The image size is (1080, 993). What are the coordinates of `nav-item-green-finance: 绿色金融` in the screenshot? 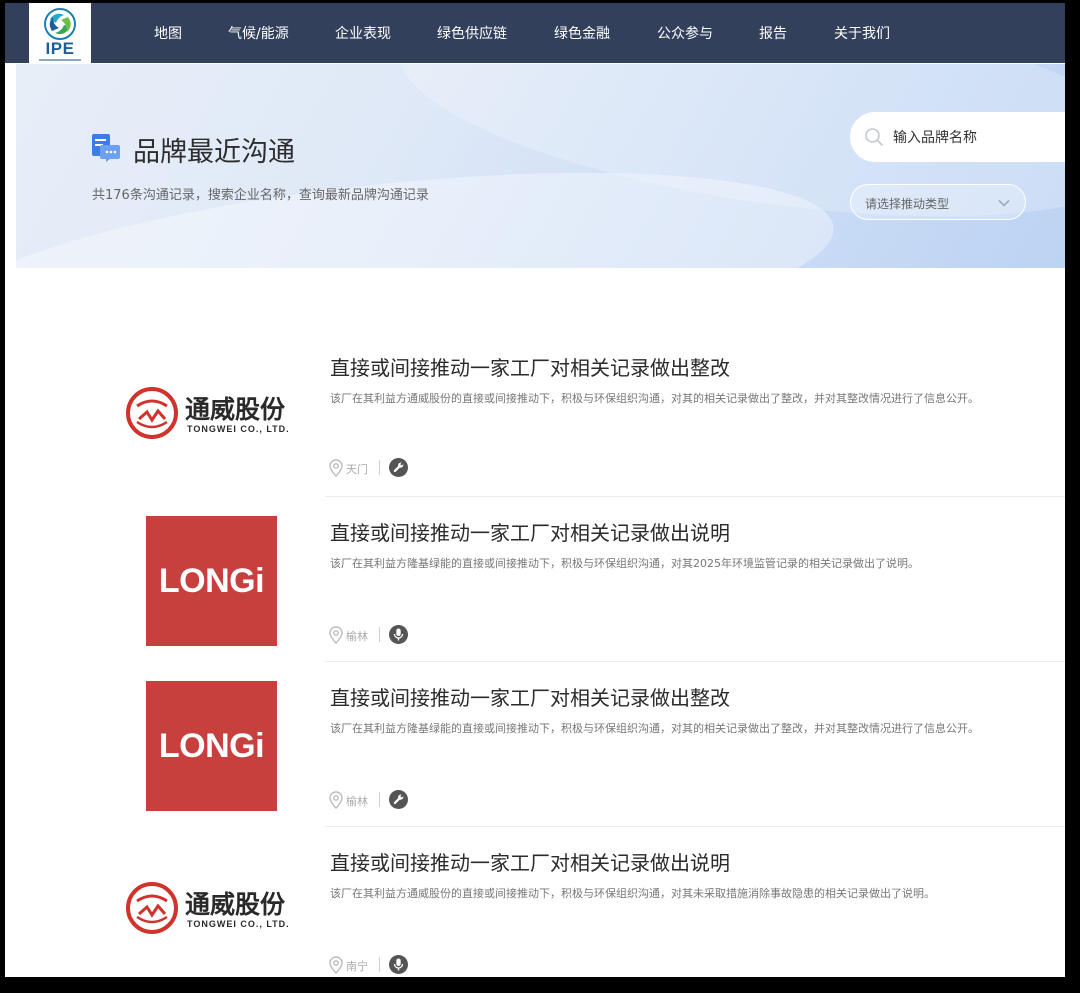 It's located at (582, 33).